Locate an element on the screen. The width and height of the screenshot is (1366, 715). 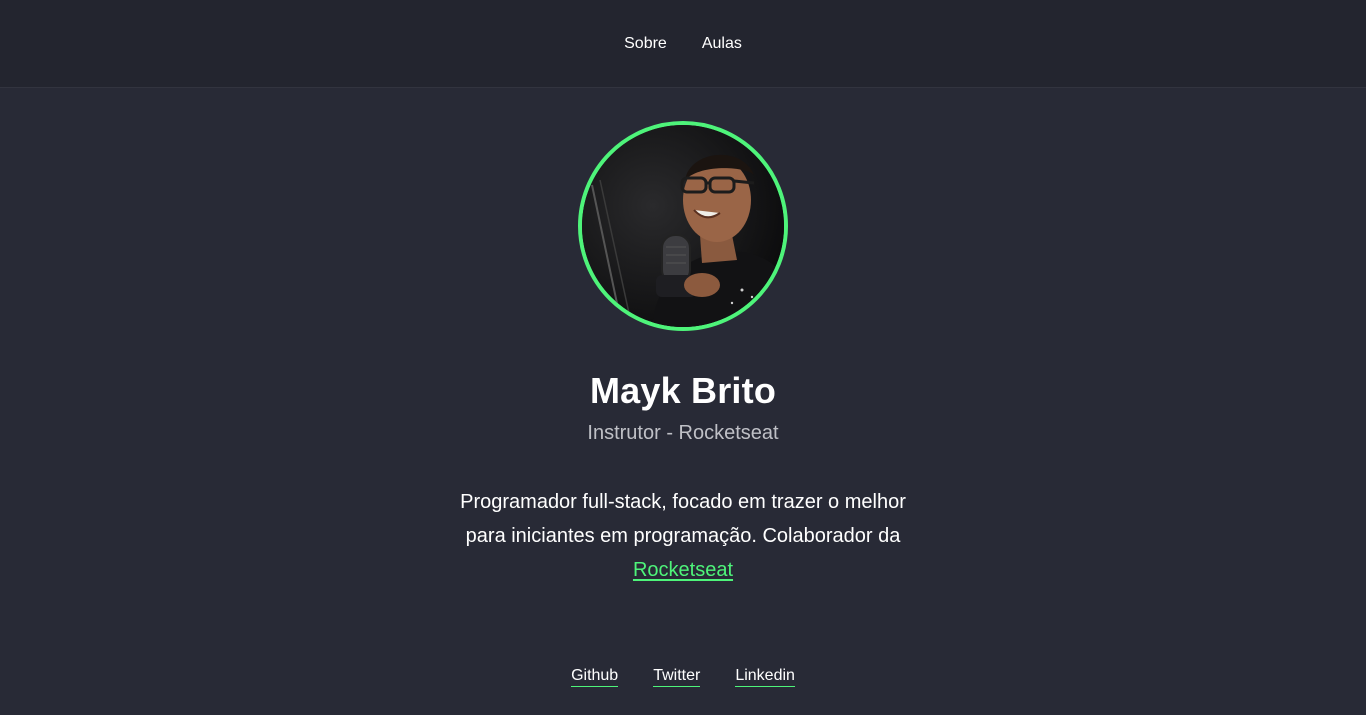
social-links: Github Twitter Linkedin is located at coordinates (683, 677).